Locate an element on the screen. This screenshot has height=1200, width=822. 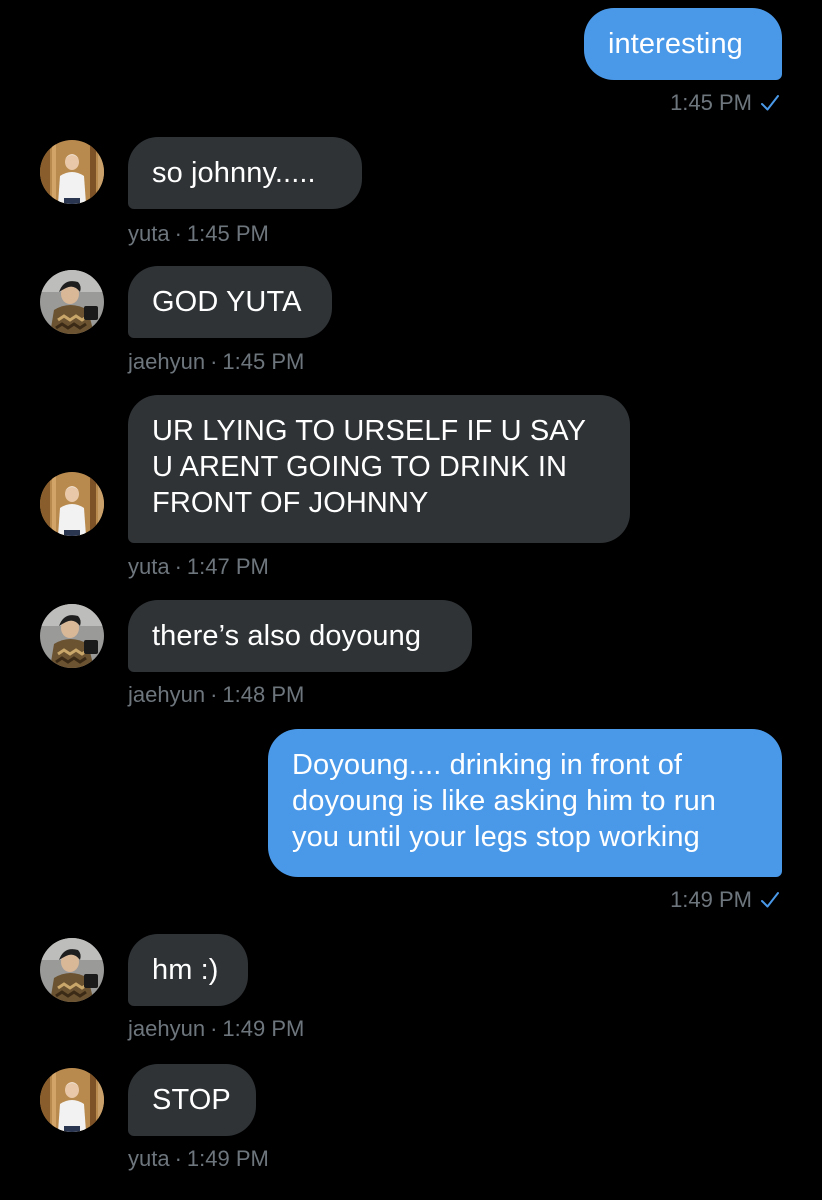
incoming-message-bubble: STOP is located at coordinates (192, 1100).